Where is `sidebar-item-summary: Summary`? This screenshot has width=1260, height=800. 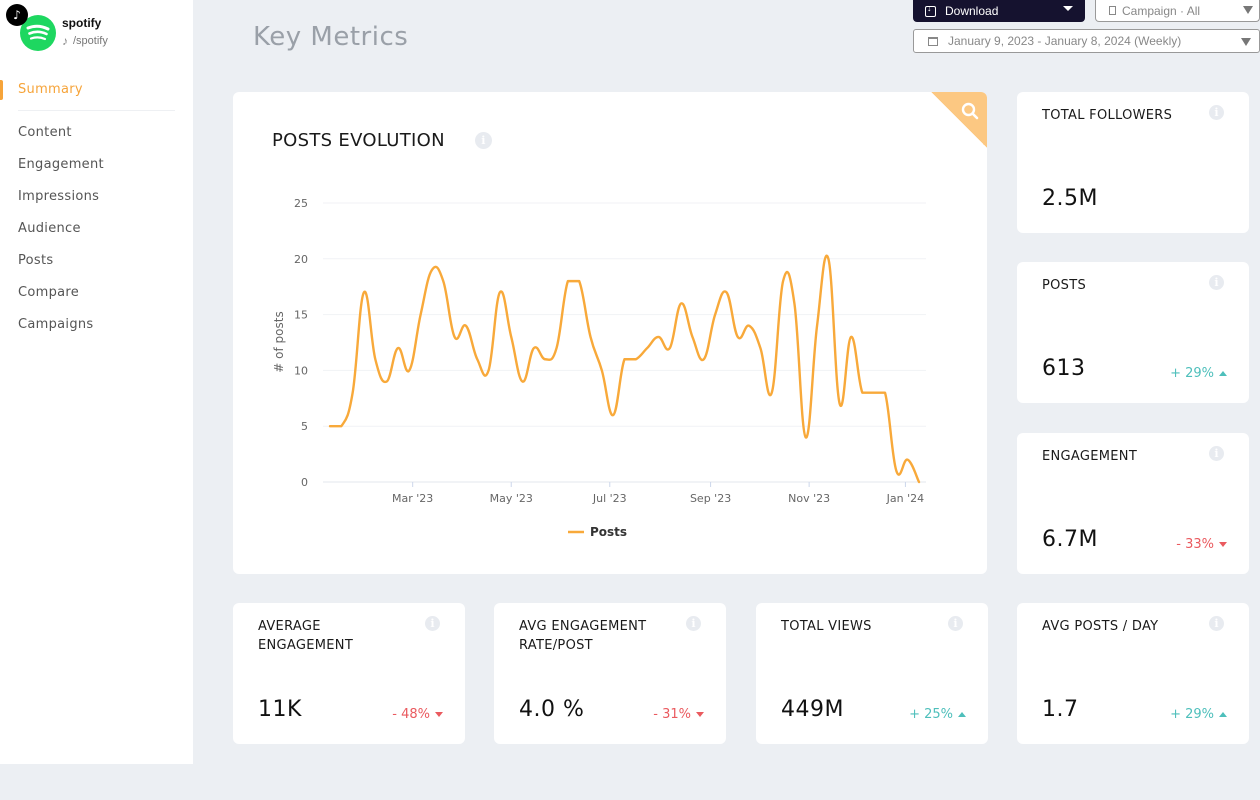
sidebar-item-summary: Summary is located at coordinates (96, 91).